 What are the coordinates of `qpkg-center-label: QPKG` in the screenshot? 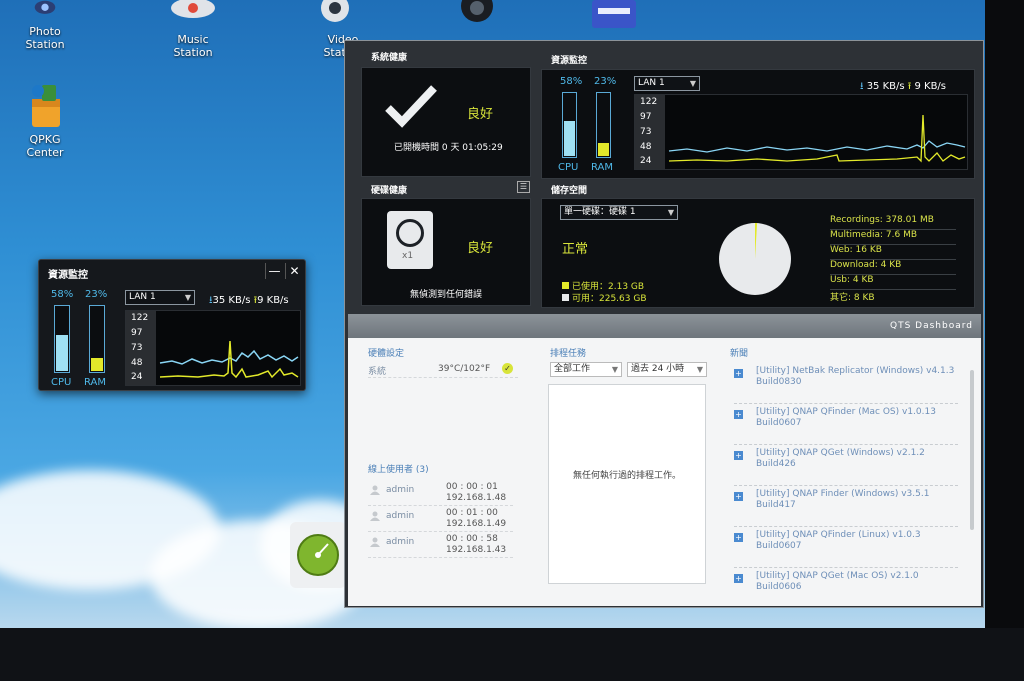 It's located at (45, 139).